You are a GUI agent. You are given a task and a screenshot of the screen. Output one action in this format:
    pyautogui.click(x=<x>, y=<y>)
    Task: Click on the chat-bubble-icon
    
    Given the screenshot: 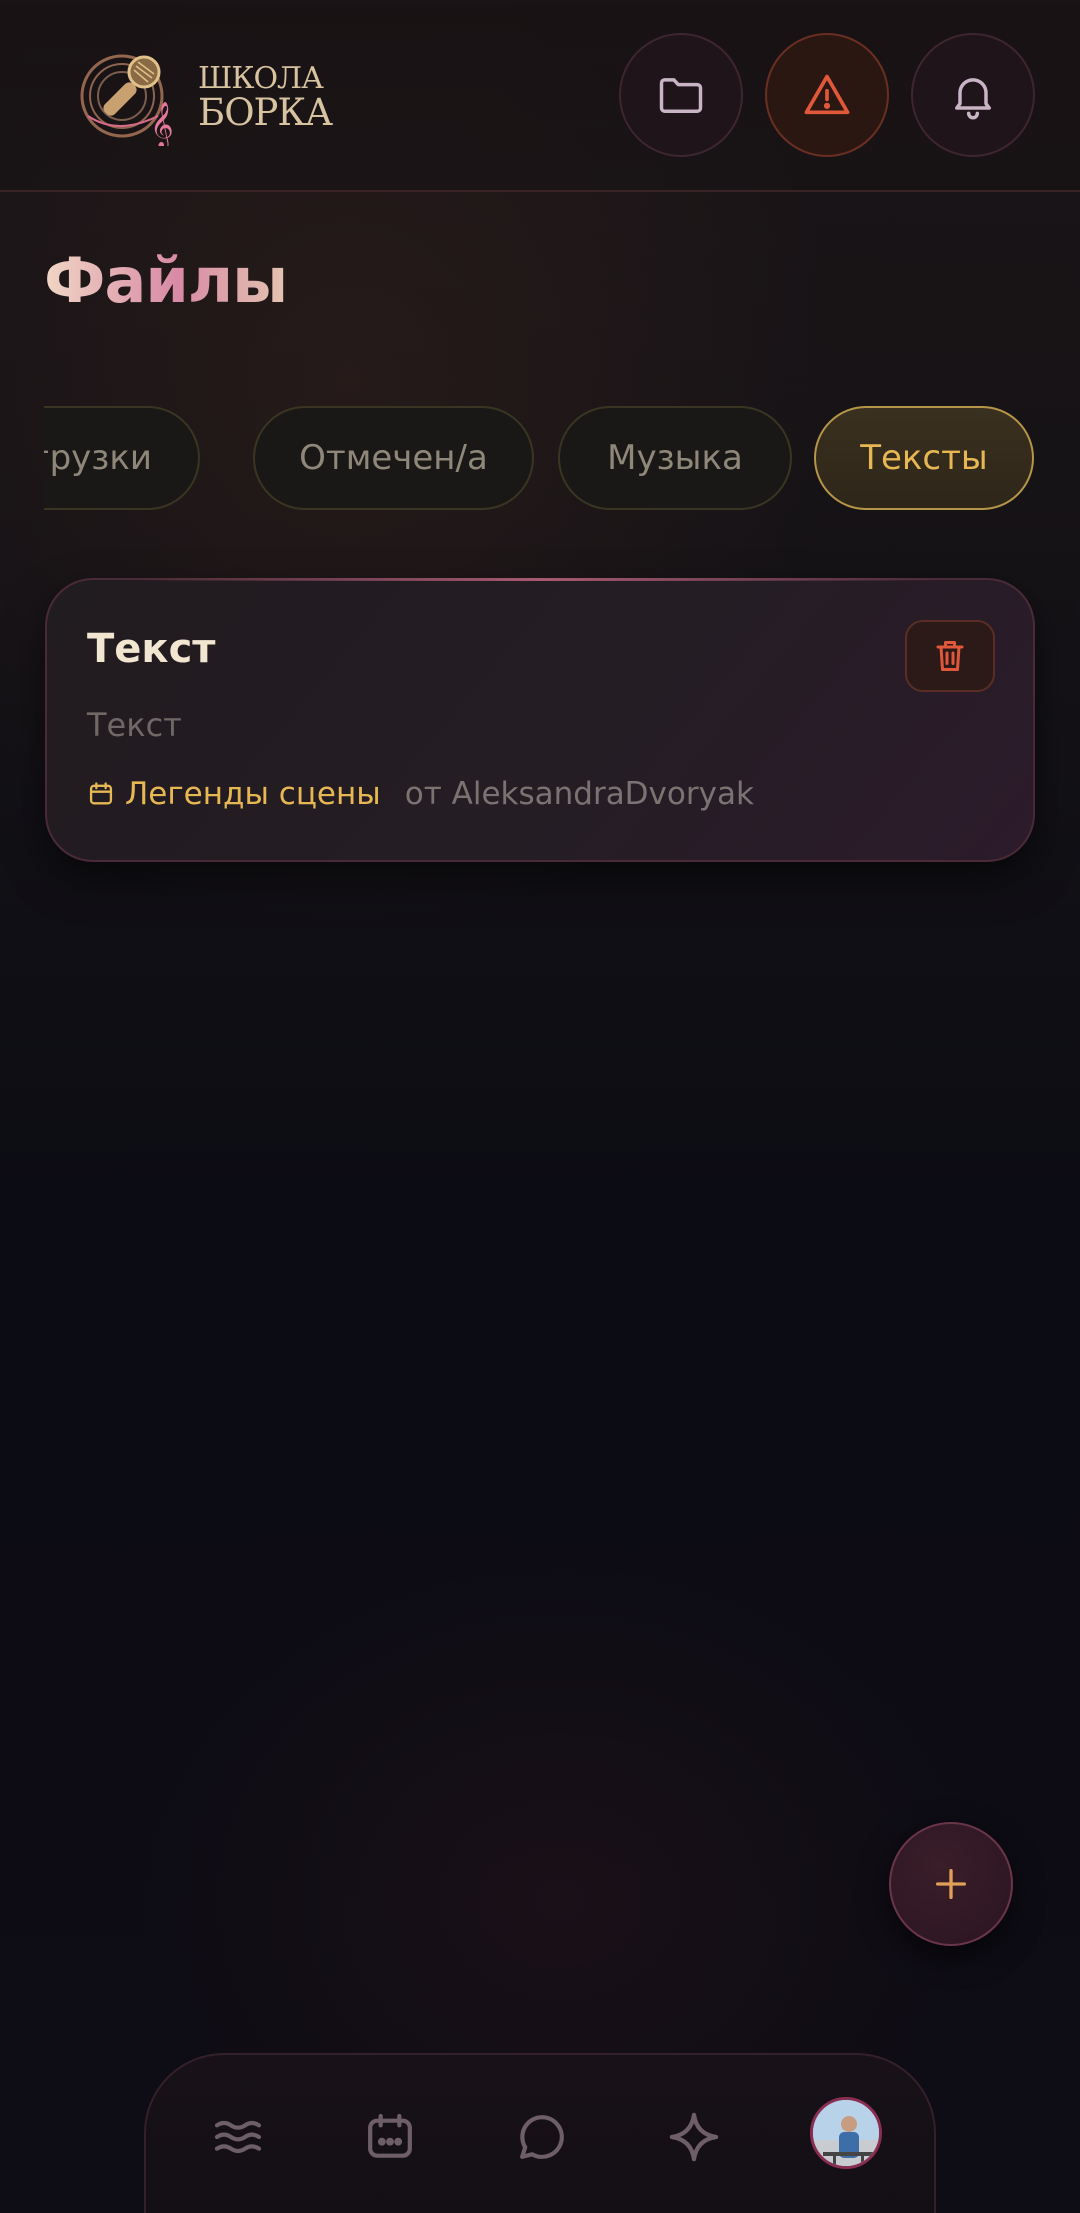 What is the action you would take?
    pyautogui.click(x=542, y=2137)
    